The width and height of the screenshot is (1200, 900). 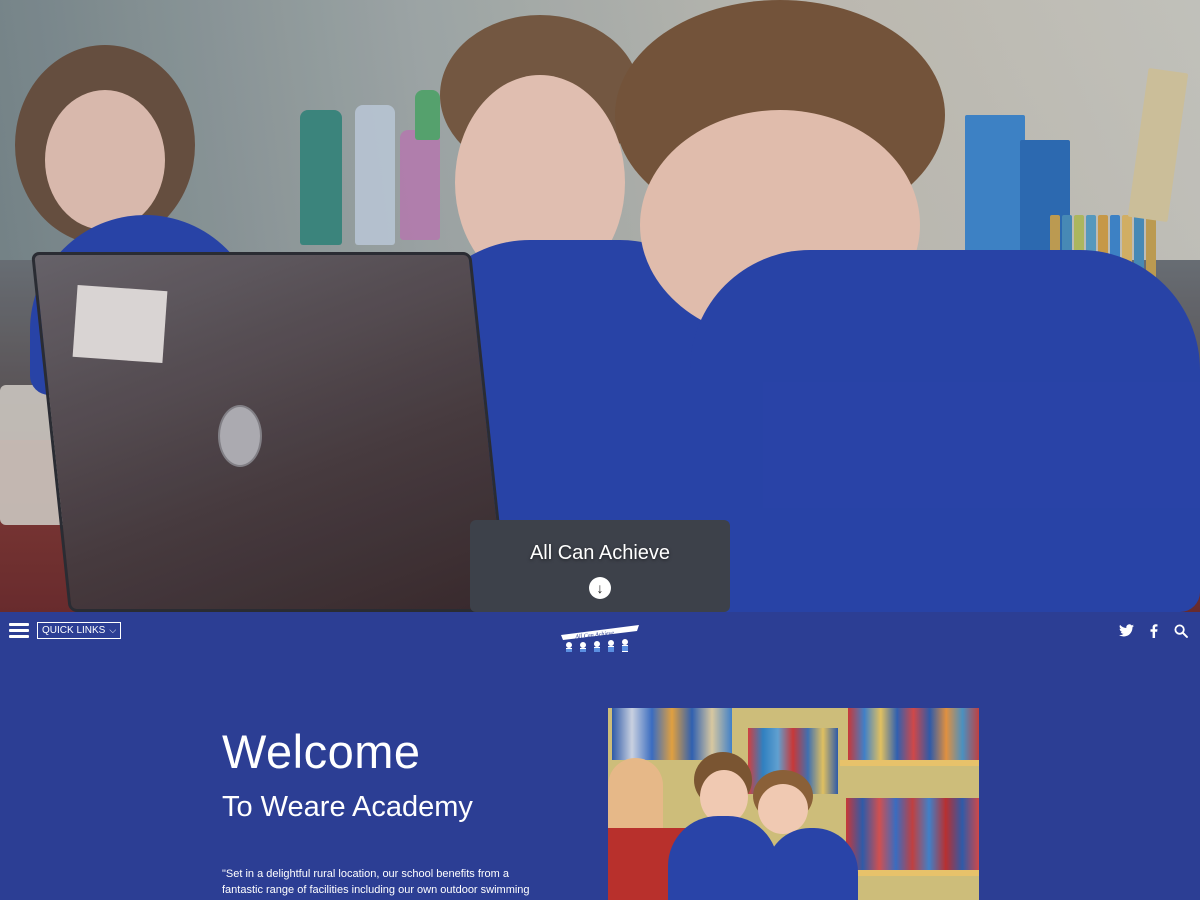 I want to click on quick-links-dropdown: QUICK LINKS ⌵, so click(x=79, y=630).